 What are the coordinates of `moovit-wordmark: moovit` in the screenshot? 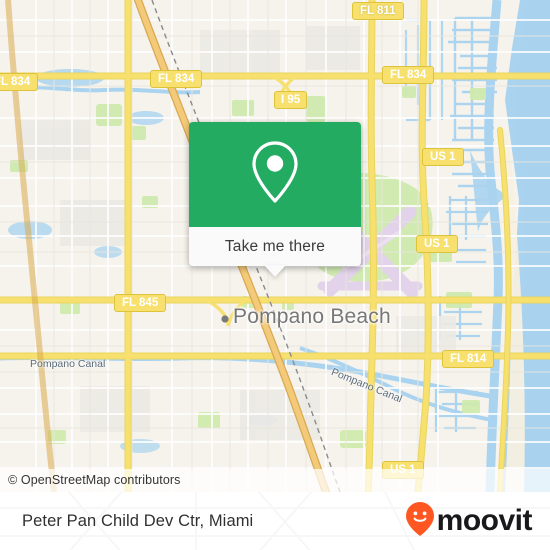 It's located at (484, 520).